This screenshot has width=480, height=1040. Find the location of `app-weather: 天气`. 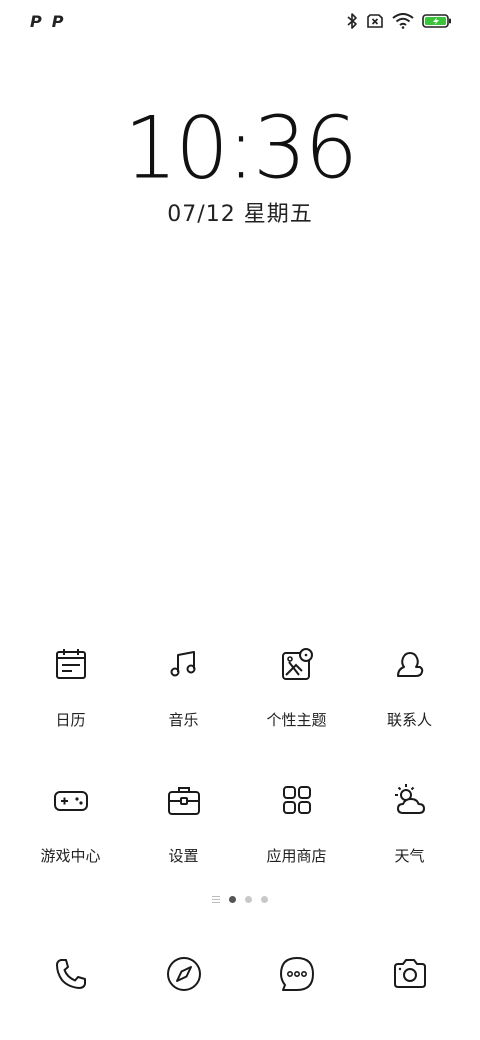

app-weather: 天气 is located at coordinates (409, 823).